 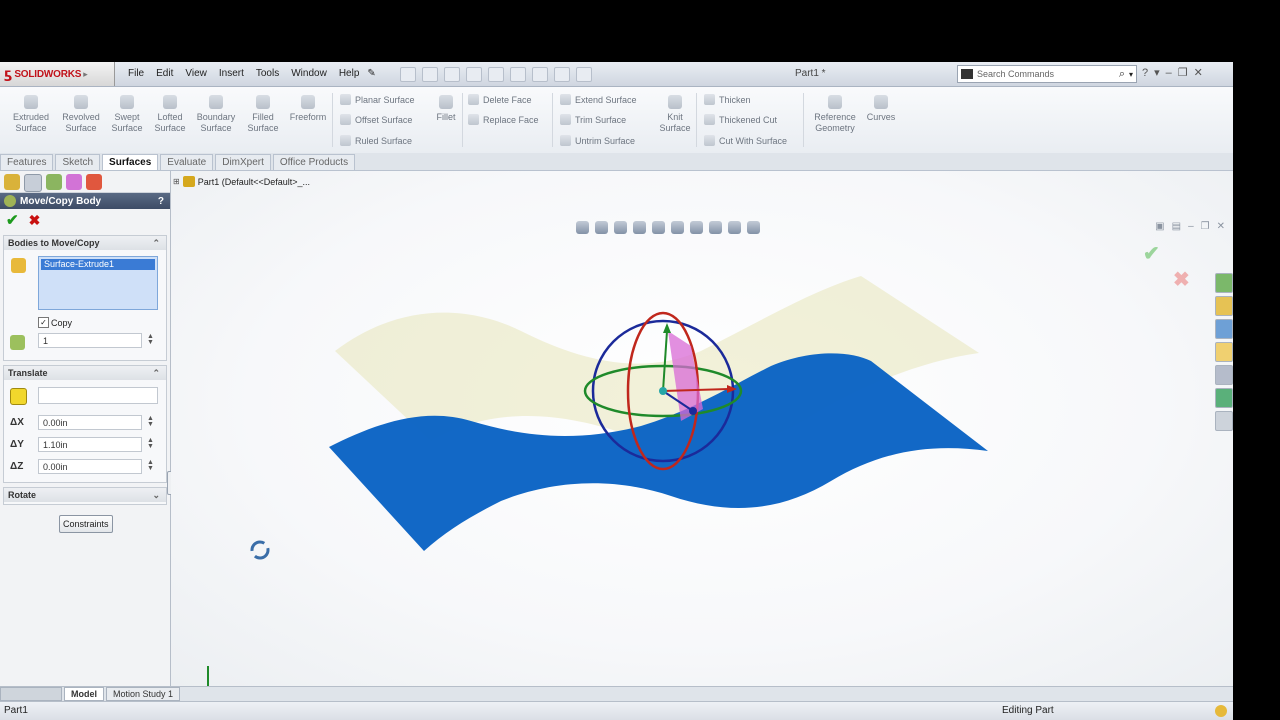 I want to click on delta-x-field: 0.00in, so click(x=90, y=422).